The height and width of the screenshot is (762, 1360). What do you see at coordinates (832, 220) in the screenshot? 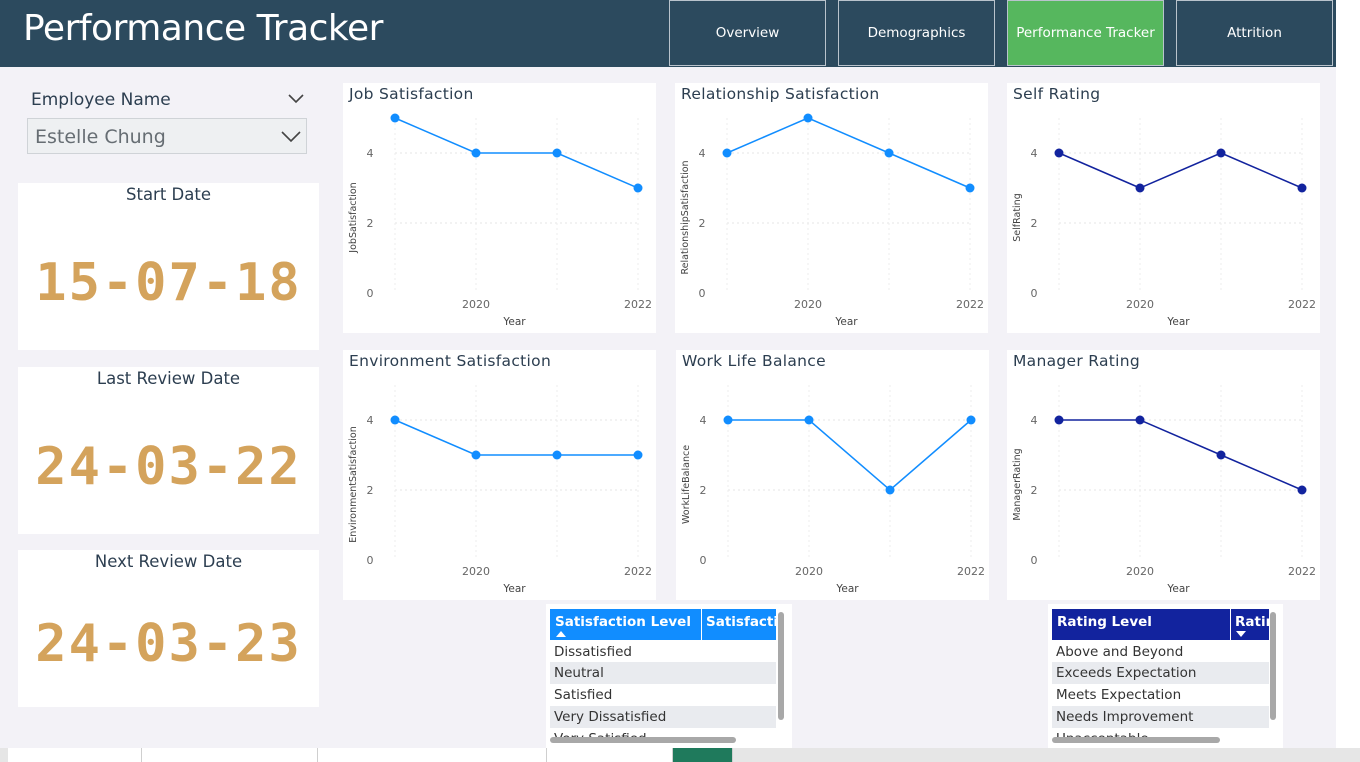
I see `chart-svg: 0 2 4 2020 2022 Year RelationshipSatisfaction` at bounding box center [832, 220].